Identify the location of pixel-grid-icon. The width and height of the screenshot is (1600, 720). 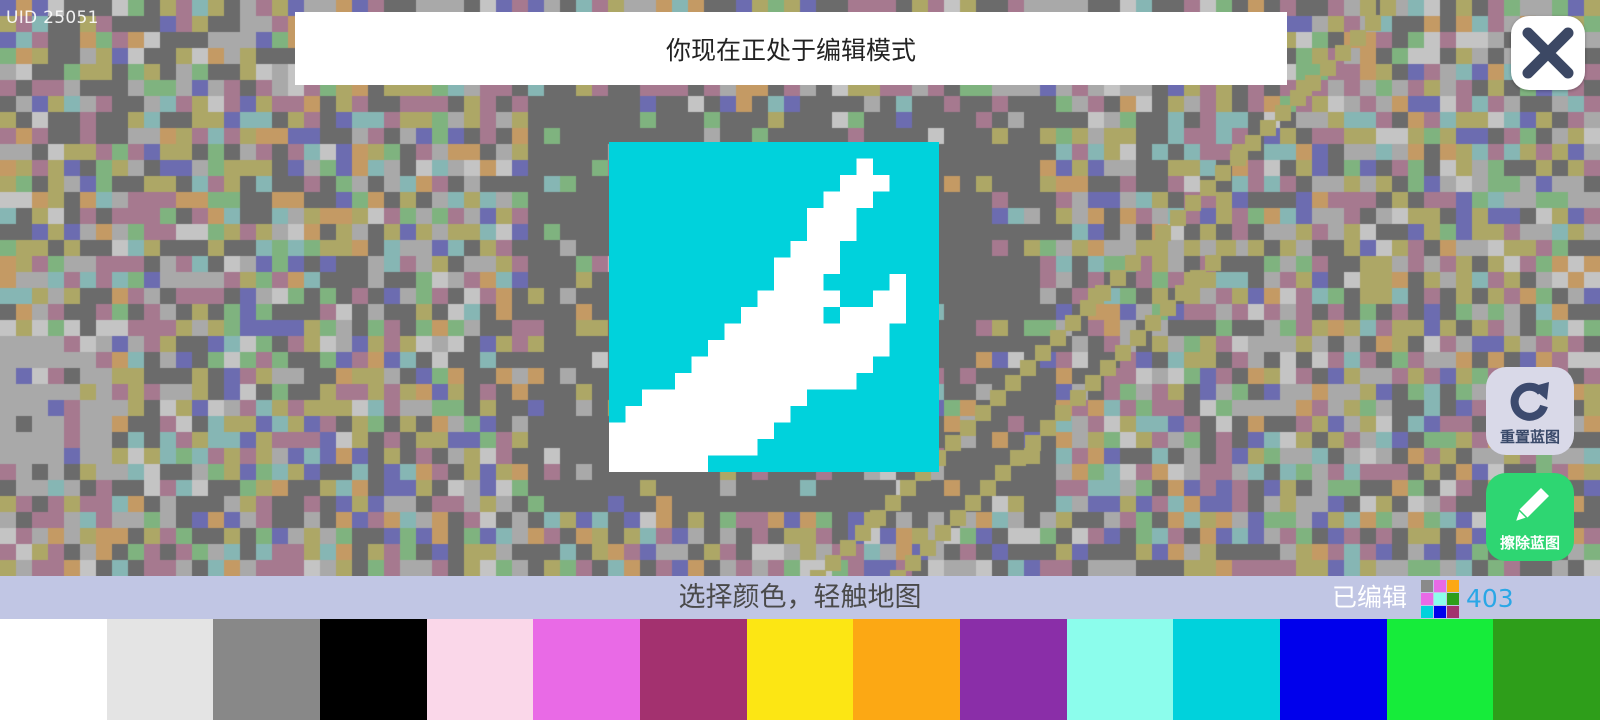
(1440, 599).